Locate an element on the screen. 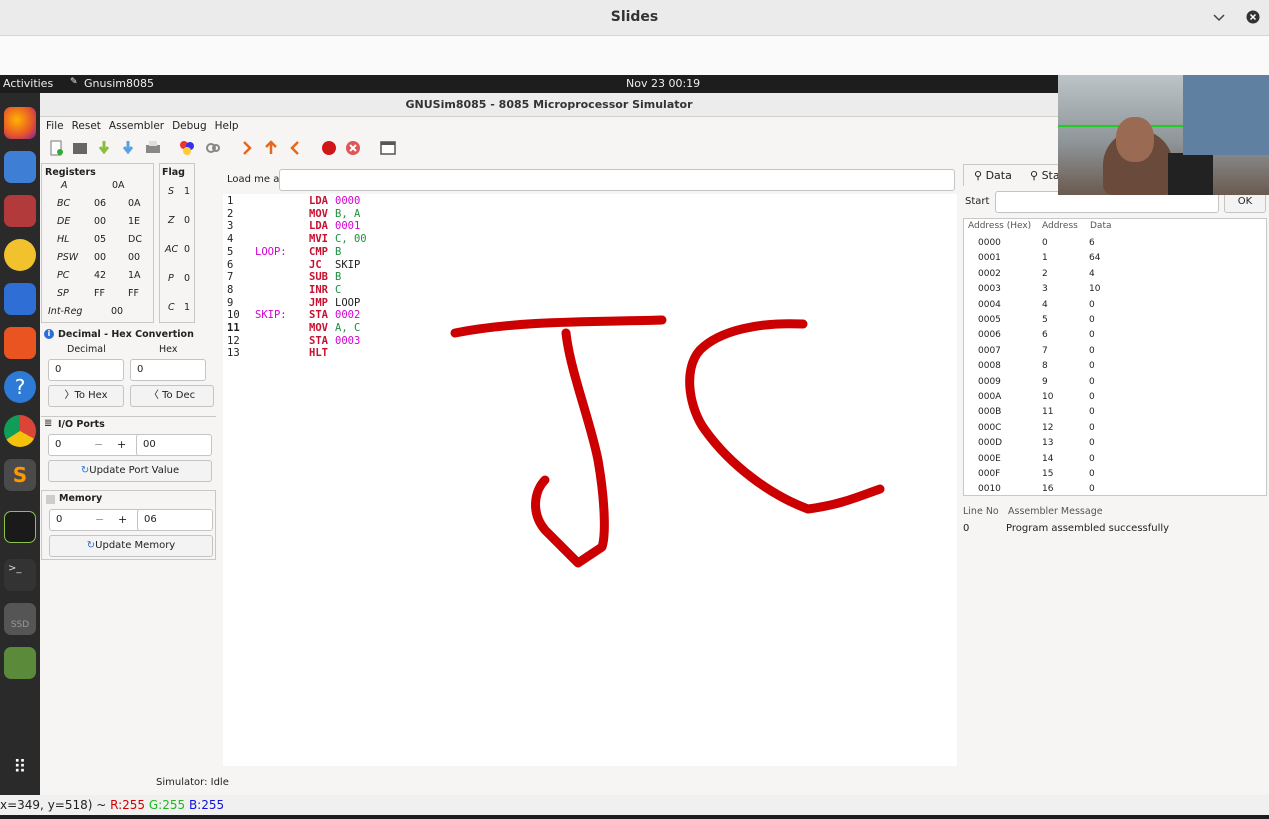 The height and width of the screenshot is (819, 1269). fullscreen-icon is located at coordinates (388, 148).